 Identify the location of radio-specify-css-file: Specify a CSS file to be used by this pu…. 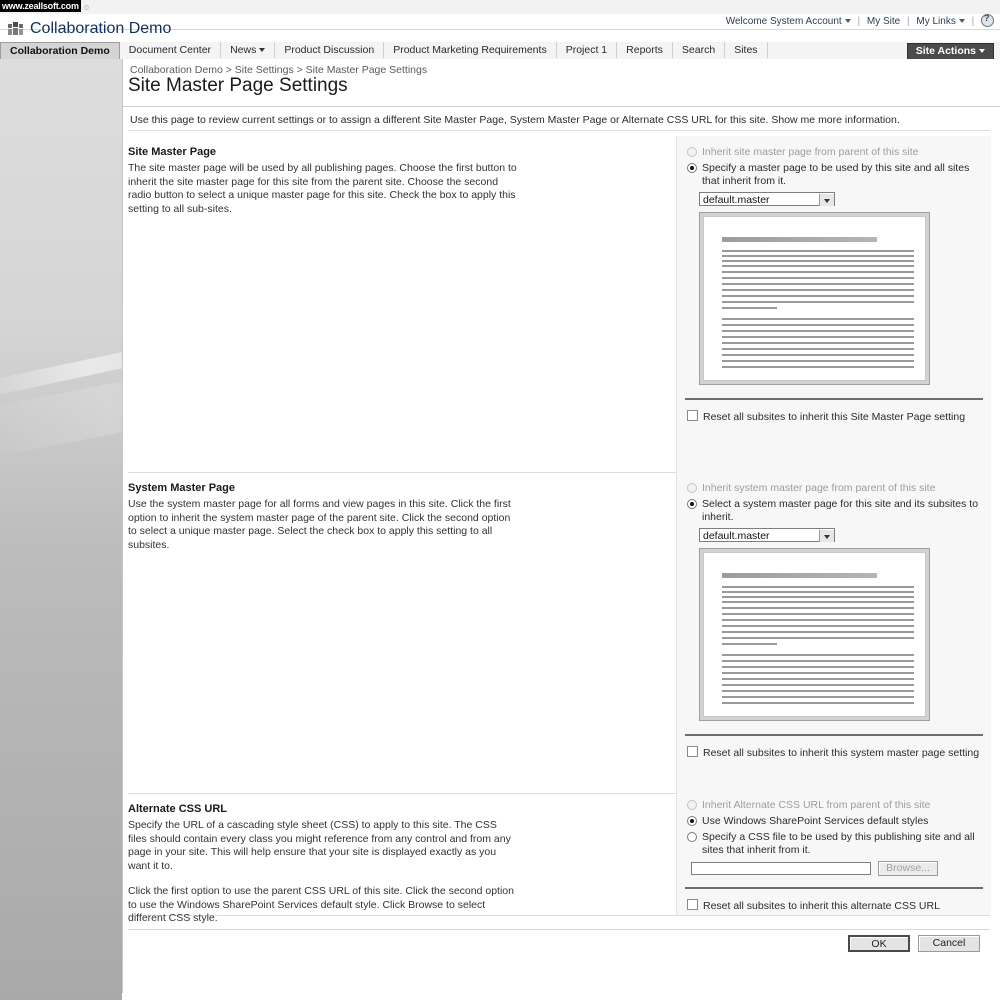
(834, 844).